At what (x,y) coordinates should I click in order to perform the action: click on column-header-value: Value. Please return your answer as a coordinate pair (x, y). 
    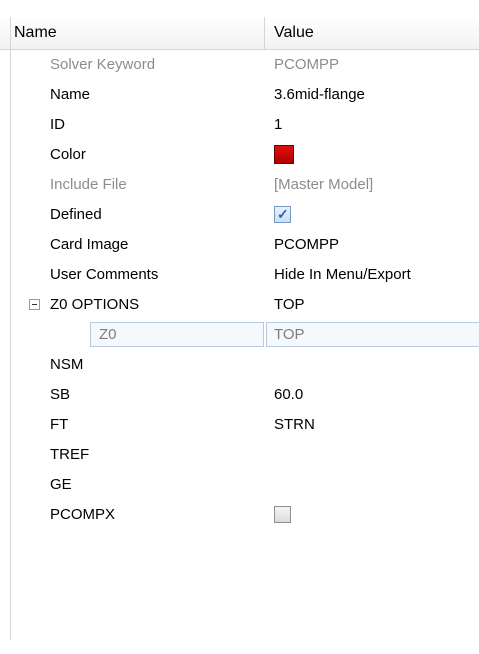
    Looking at the image, I should click on (374, 33).